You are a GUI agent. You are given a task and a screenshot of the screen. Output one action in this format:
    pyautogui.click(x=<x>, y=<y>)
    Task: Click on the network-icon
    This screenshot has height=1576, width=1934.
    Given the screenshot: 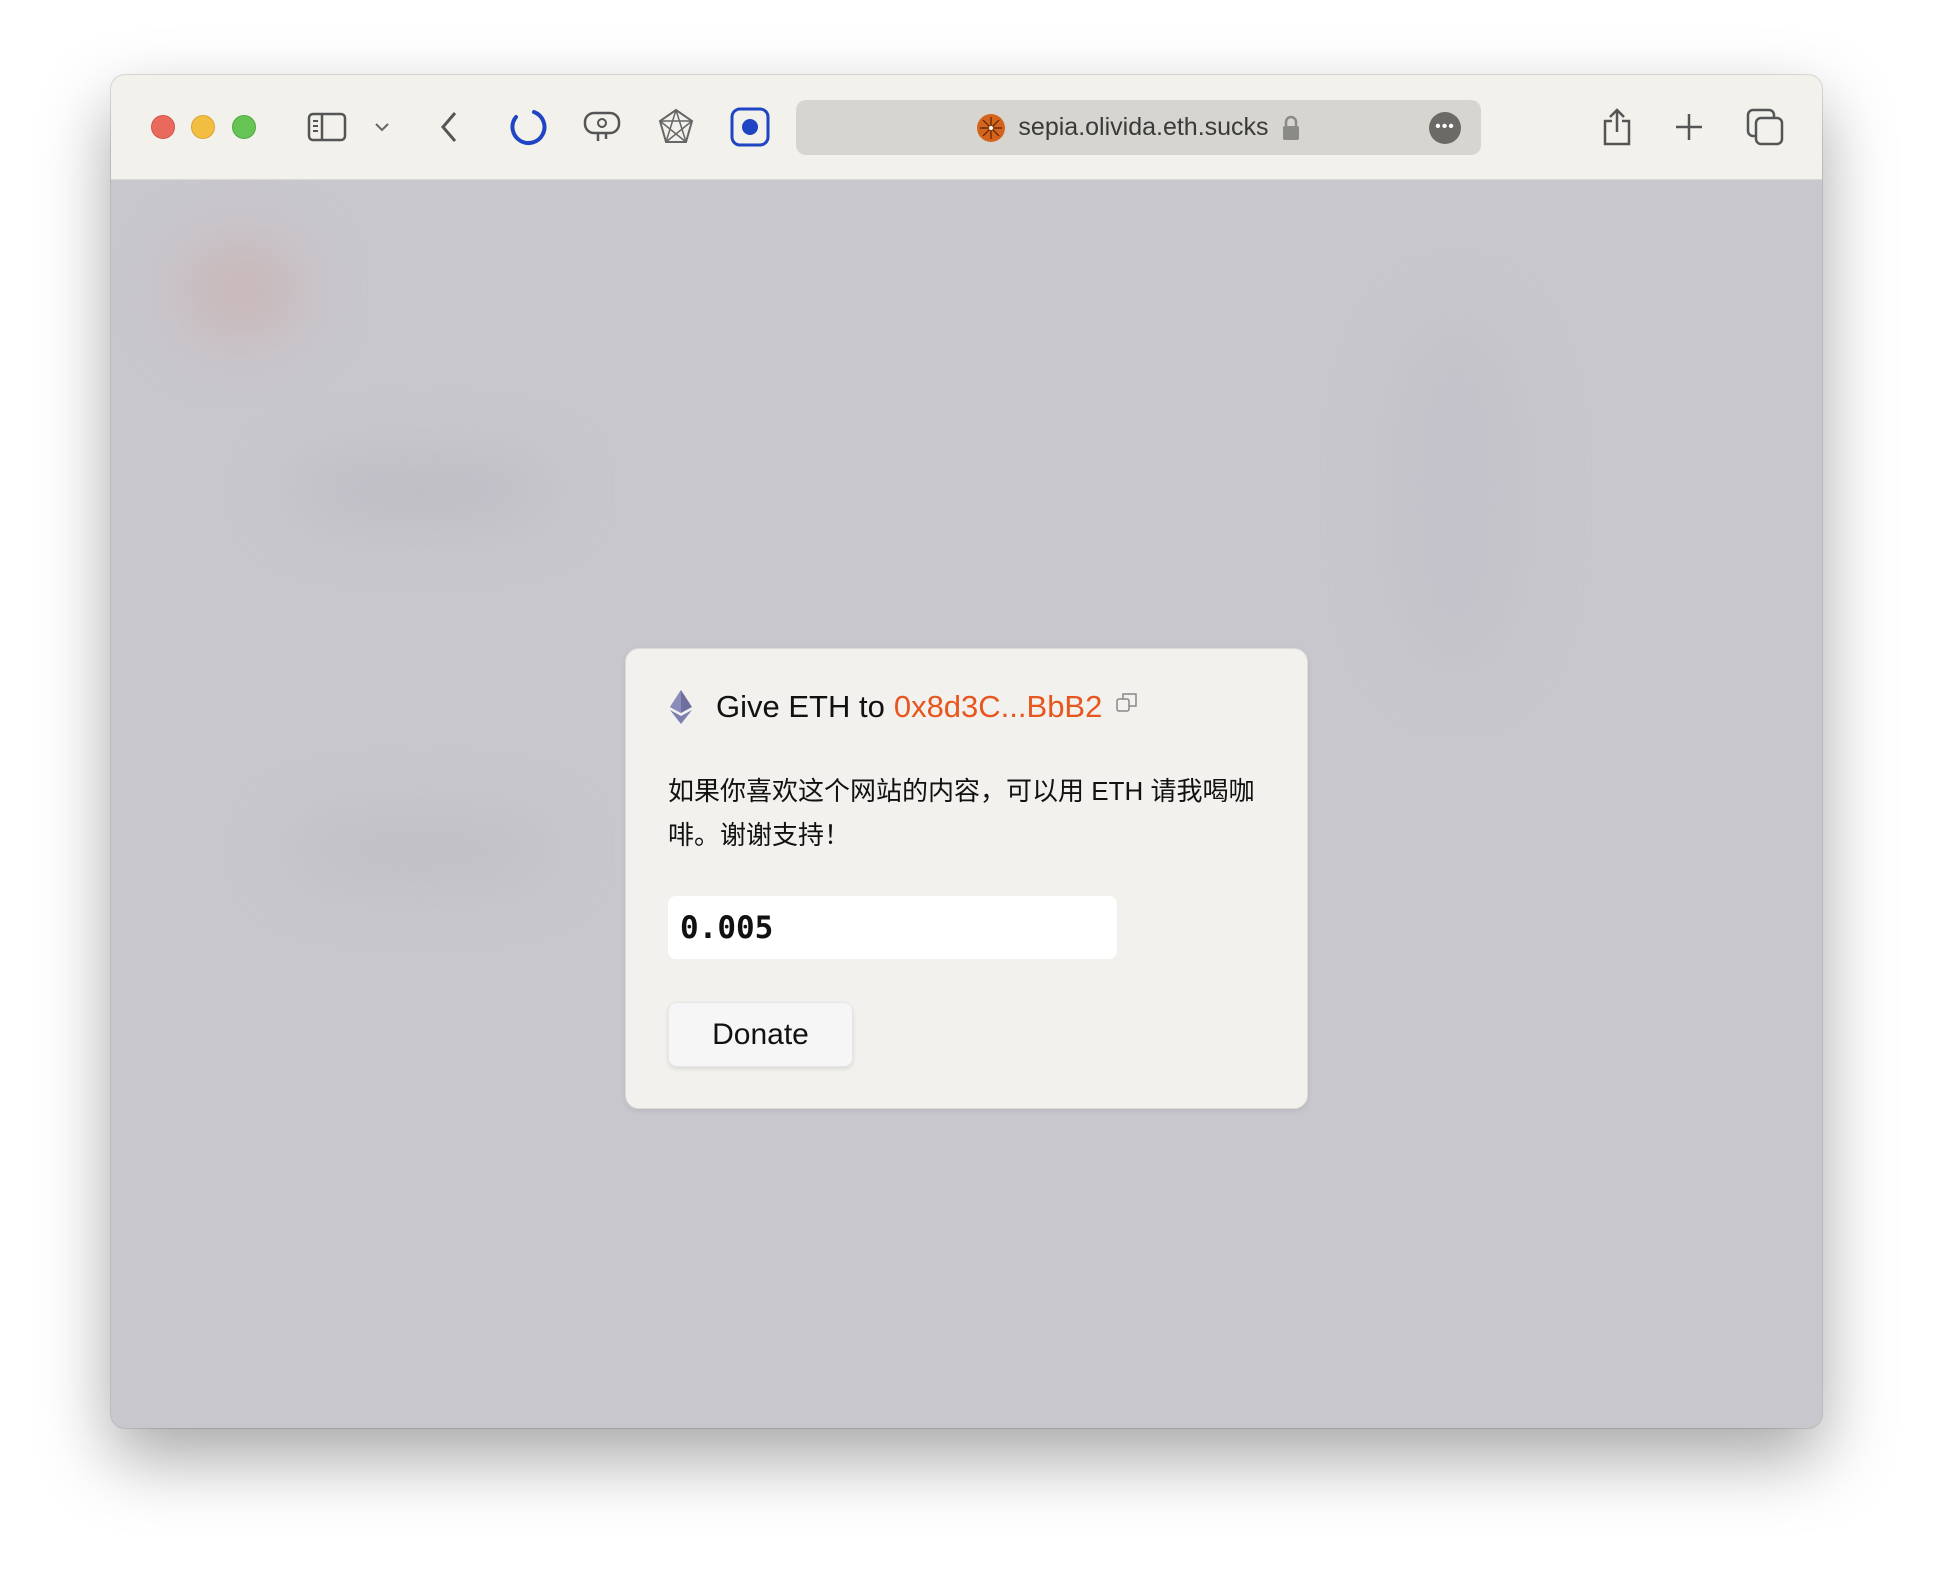 What is the action you would take?
    pyautogui.click(x=676, y=127)
    